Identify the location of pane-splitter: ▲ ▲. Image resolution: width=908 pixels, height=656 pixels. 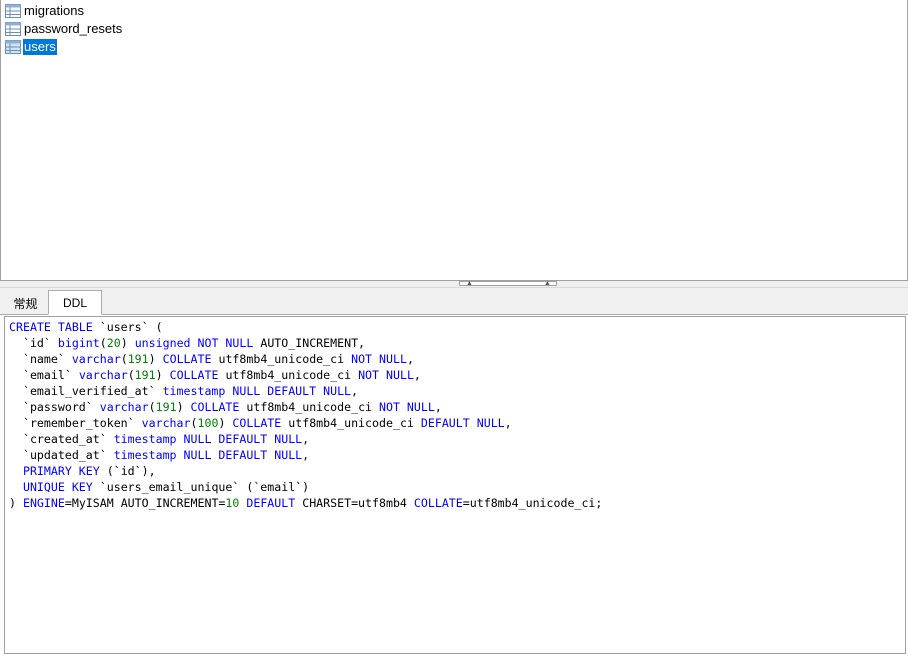
(454, 284).